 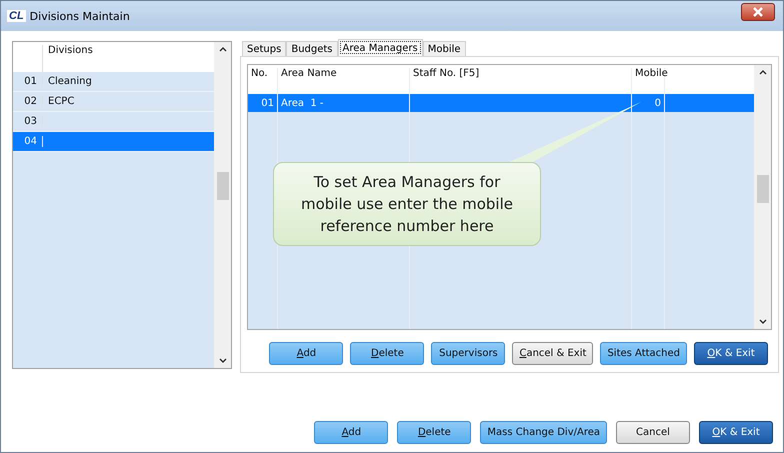 What do you see at coordinates (543, 432) in the screenshot?
I see `action-button: Mass Change Div/Area` at bounding box center [543, 432].